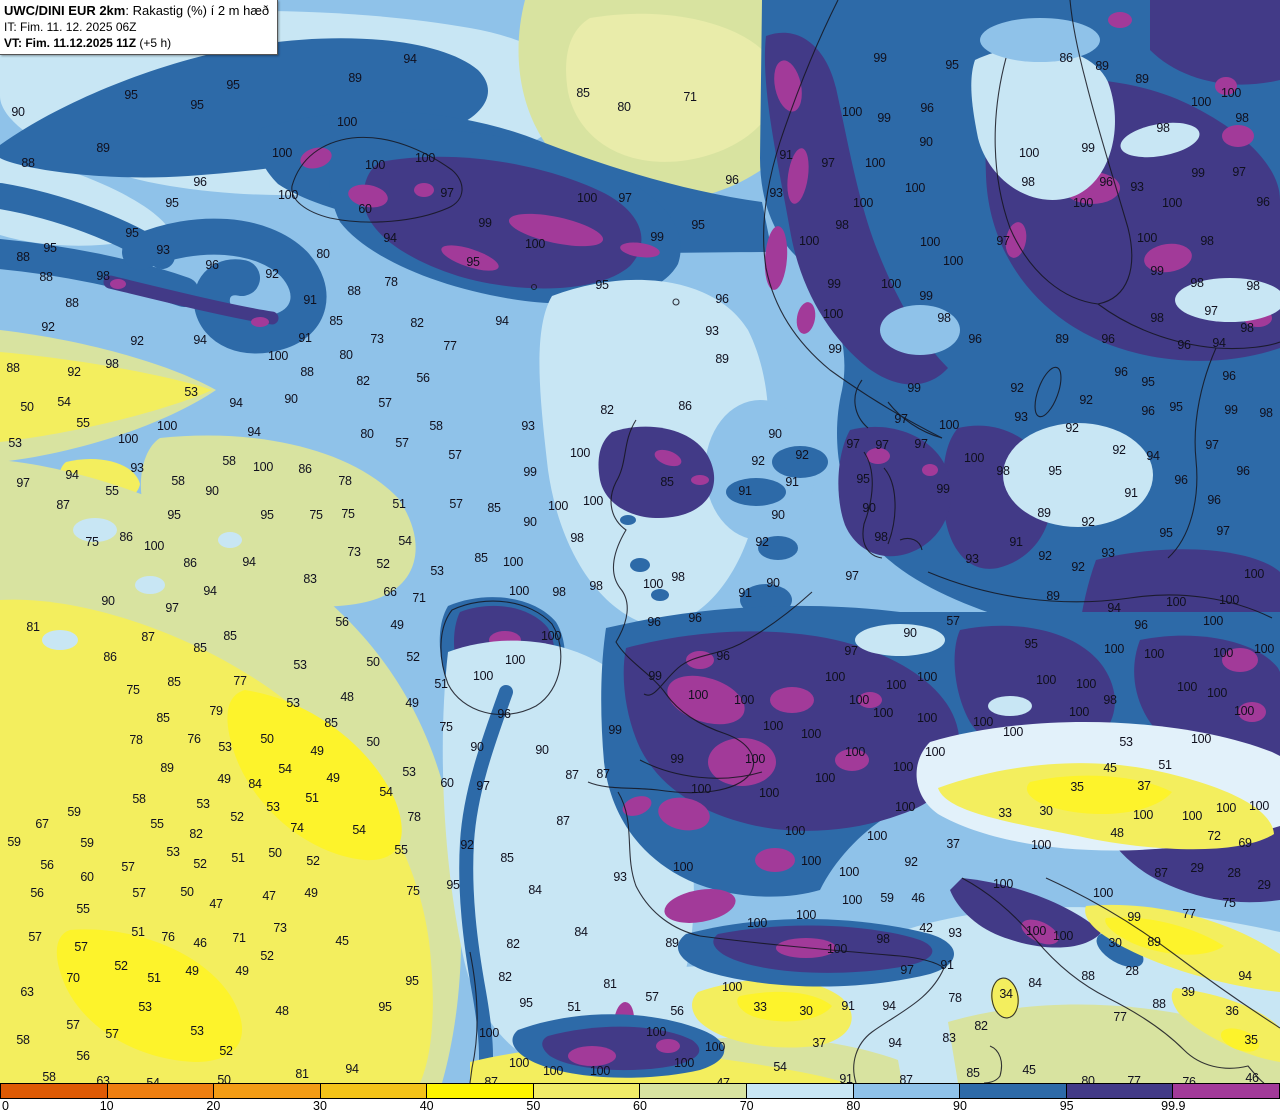  What do you see at coordinates (154, 43) in the screenshot?
I see `valid-offset: (+5 h)` at bounding box center [154, 43].